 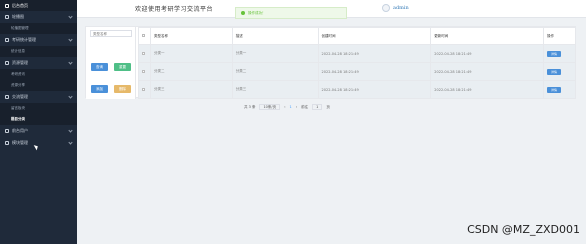 I want to click on menu-group-exchange: 交流管理 留言板块 题目分类, so click(x=38, y=108).